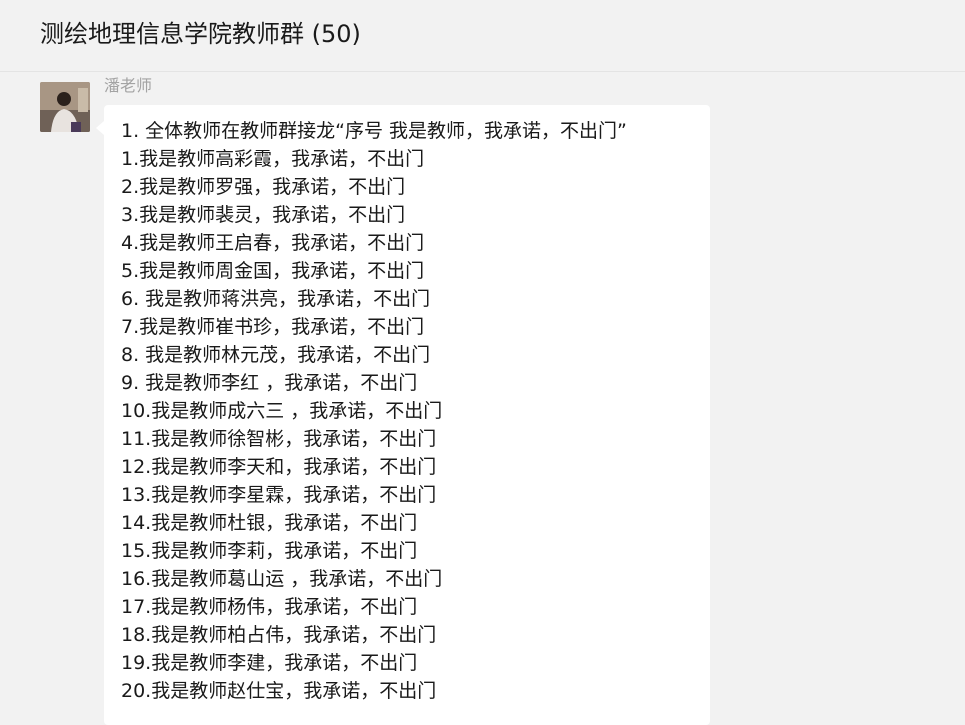  What do you see at coordinates (128, 85) in the screenshot?
I see `sender-name: 潘老师` at bounding box center [128, 85].